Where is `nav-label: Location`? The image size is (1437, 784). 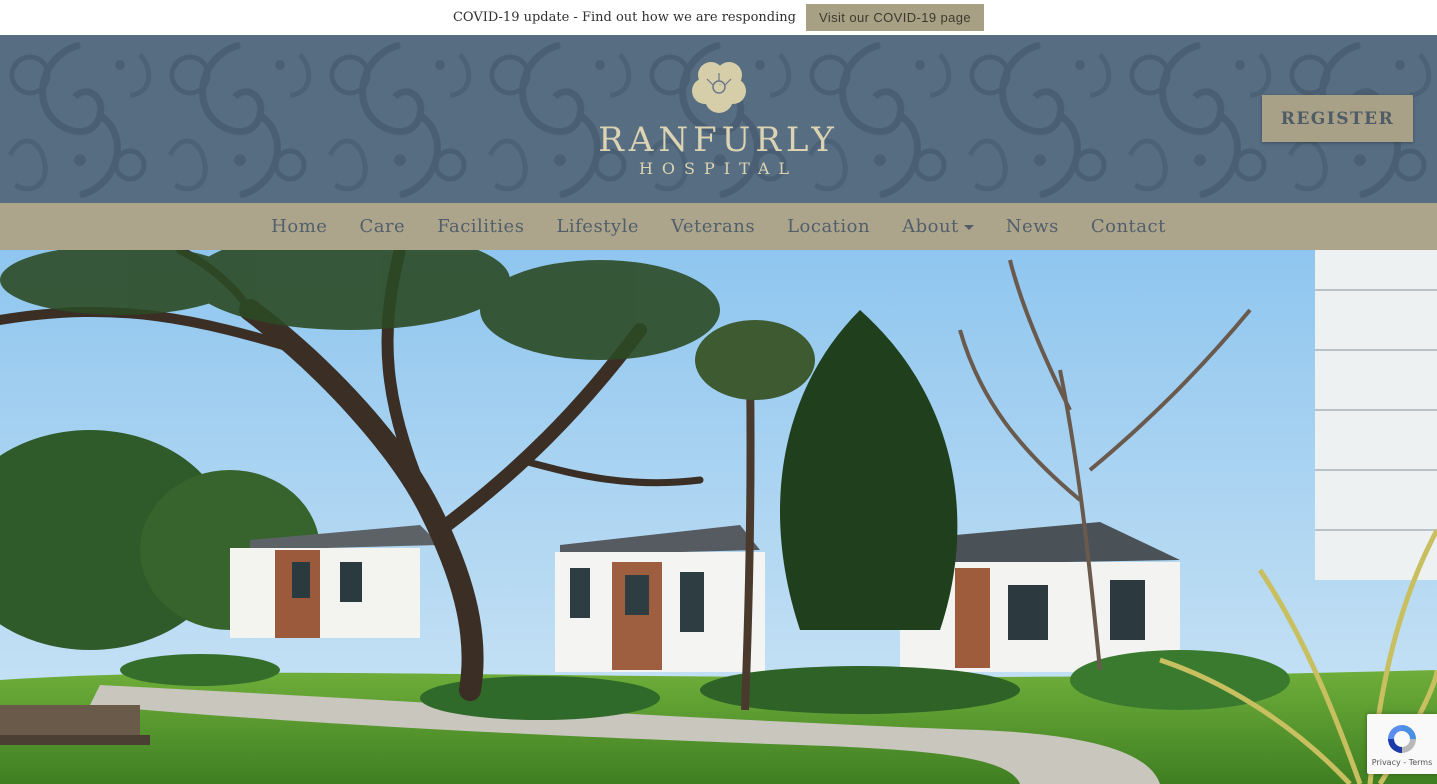
nav-label: Location is located at coordinates (829, 226).